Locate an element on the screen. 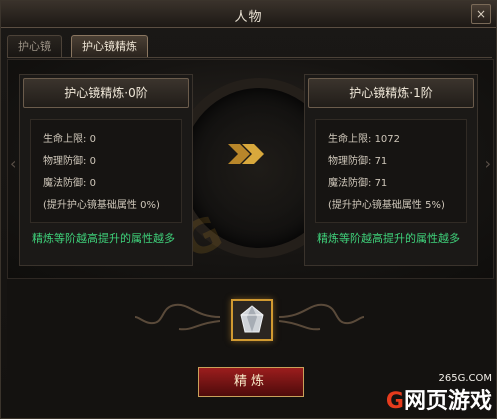 Image resolution: width=497 pixels, height=419 pixels. stat-bonus: (提升护心镜基础属性 0%) is located at coordinates (101, 205).